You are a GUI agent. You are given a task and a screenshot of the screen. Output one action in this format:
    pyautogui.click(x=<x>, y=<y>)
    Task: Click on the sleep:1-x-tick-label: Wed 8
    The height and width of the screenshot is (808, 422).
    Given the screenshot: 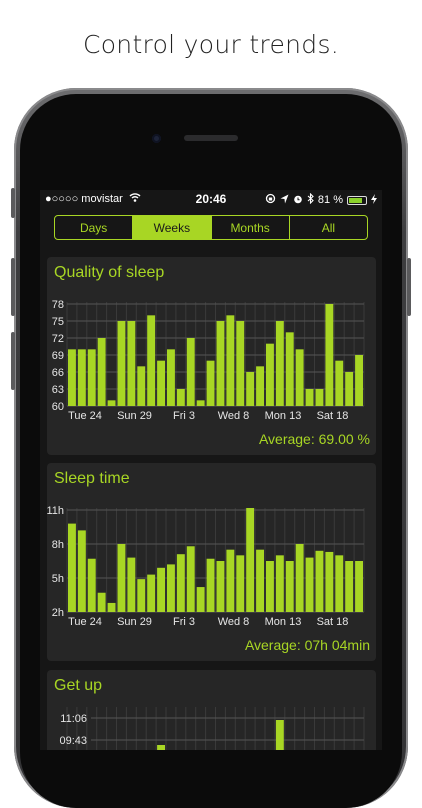 What is the action you would take?
    pyautogui.click(x=234, y=622)
    